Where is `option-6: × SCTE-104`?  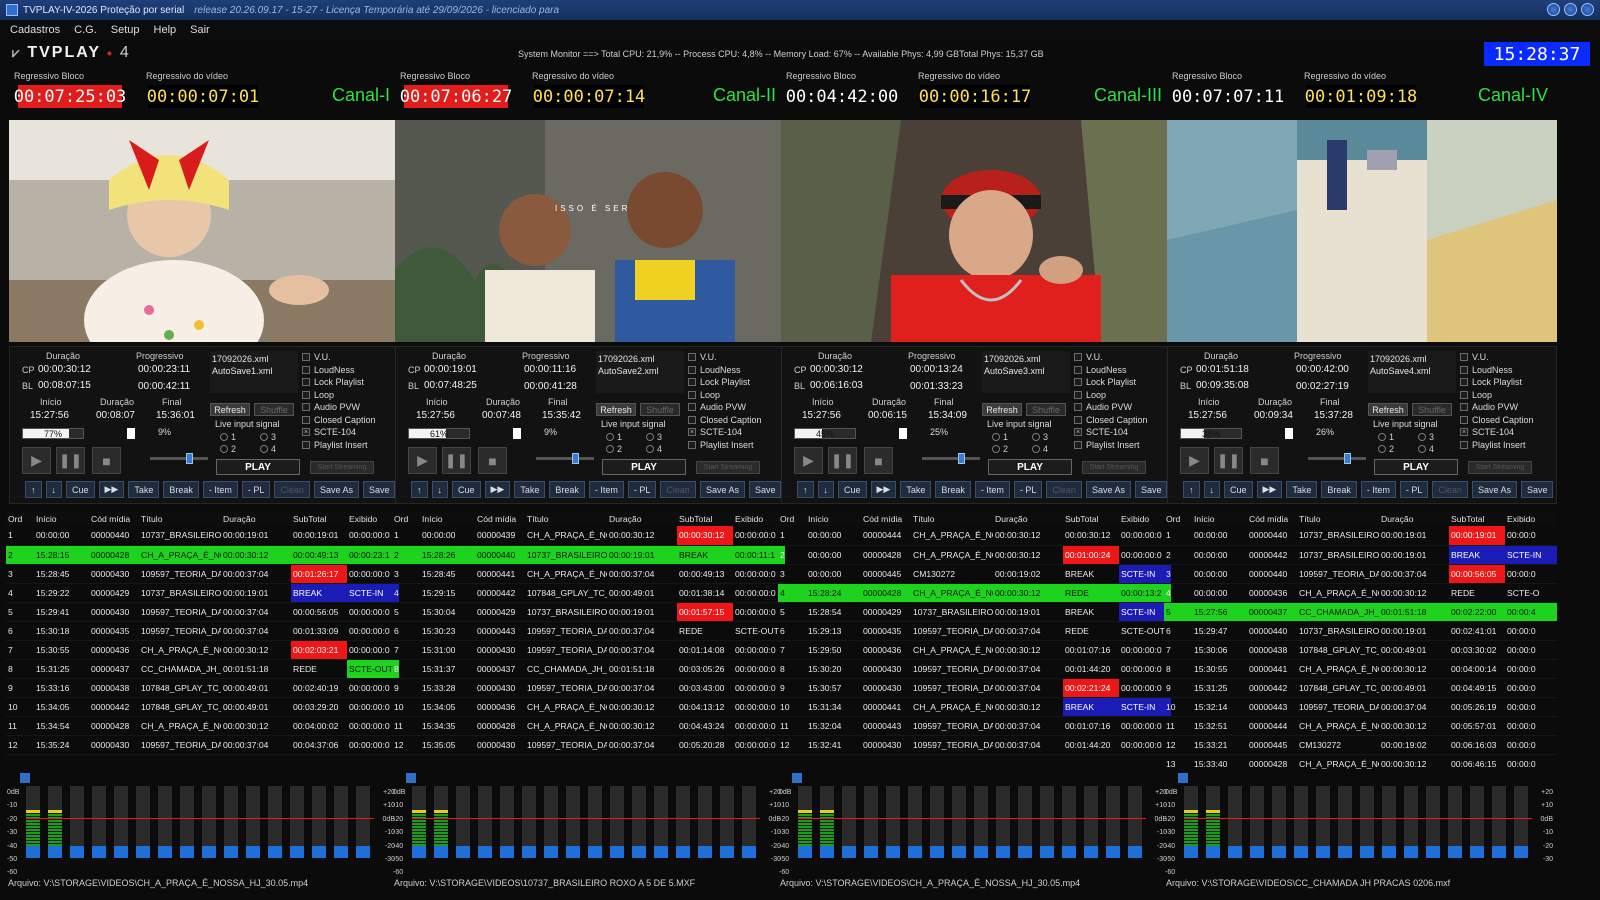 option-6: × SCTE-104 is located at coordinates (350, 432).